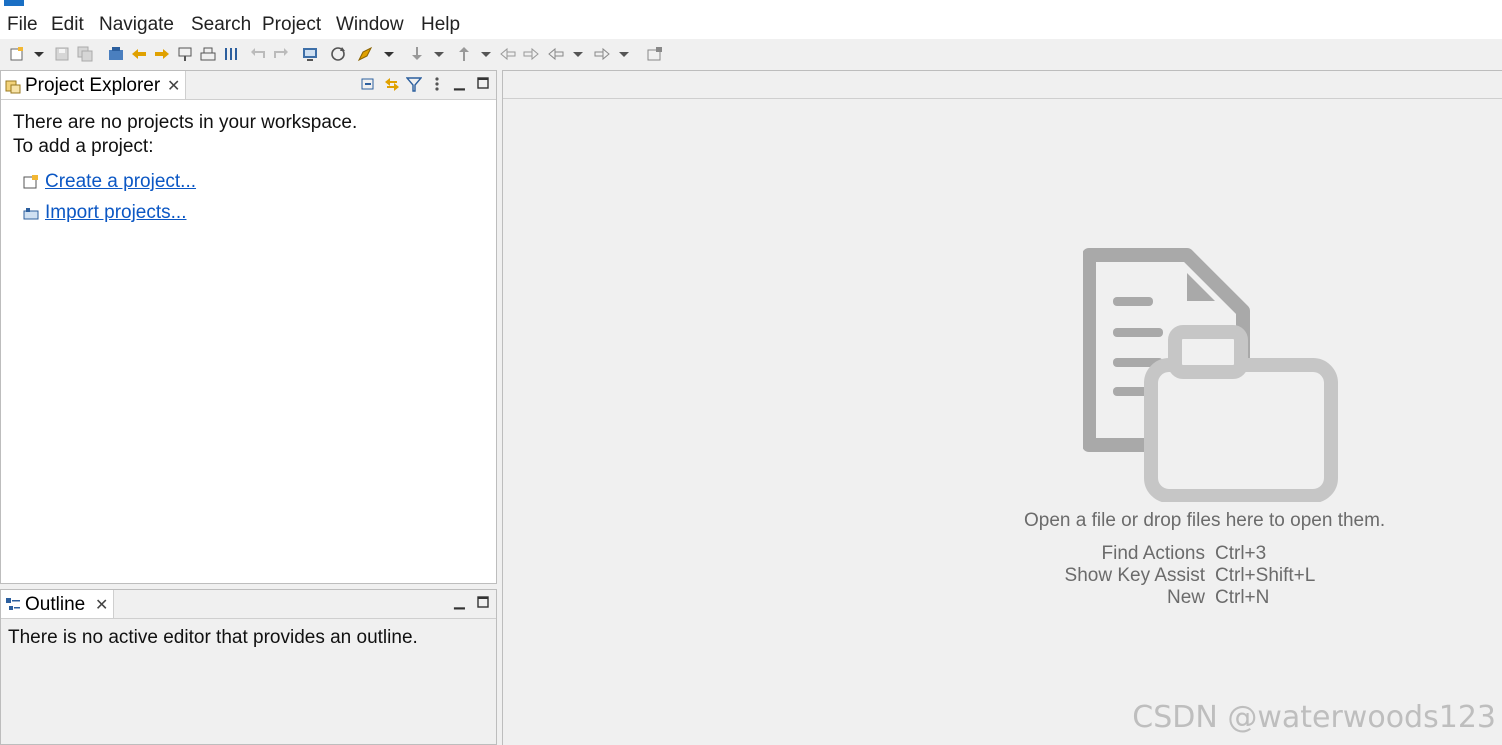 This screenshot has width=1502, height=745. What do you see at coordinates (1134, 575) in the screenshot?
I see `shortcut-key-assist-label: Show Key Assist` at bounding box center [1134, 575].